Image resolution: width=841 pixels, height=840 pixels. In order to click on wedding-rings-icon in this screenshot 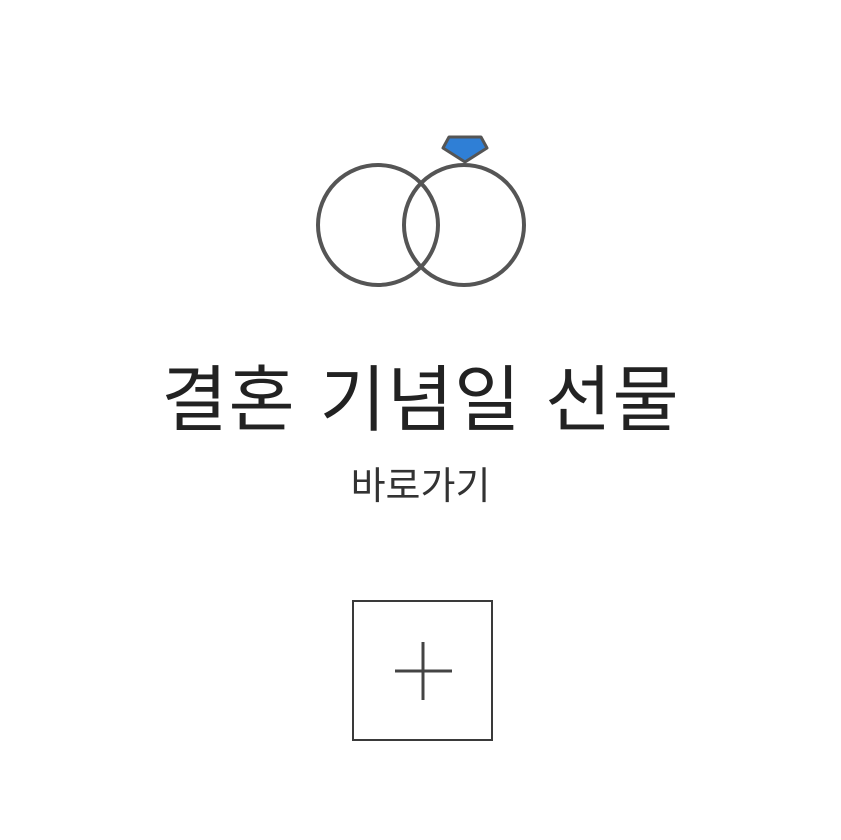, I will do `click(421, 211)`.